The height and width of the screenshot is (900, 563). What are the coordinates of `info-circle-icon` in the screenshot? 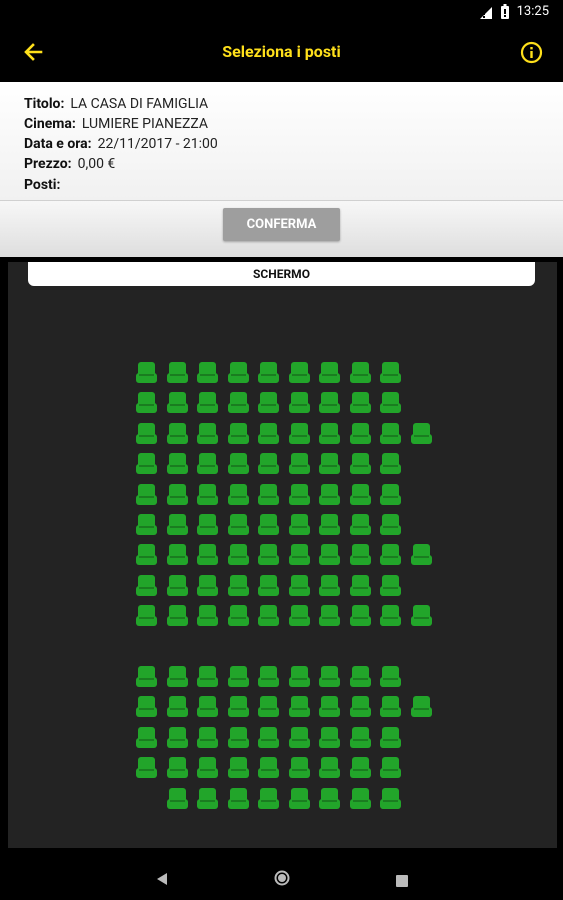 It's located at (531, 54).